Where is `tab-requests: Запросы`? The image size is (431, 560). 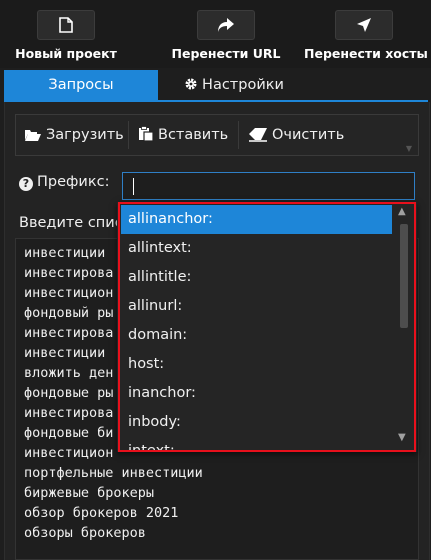 tab-requests: Запросы is located at coordinates (81, 85).